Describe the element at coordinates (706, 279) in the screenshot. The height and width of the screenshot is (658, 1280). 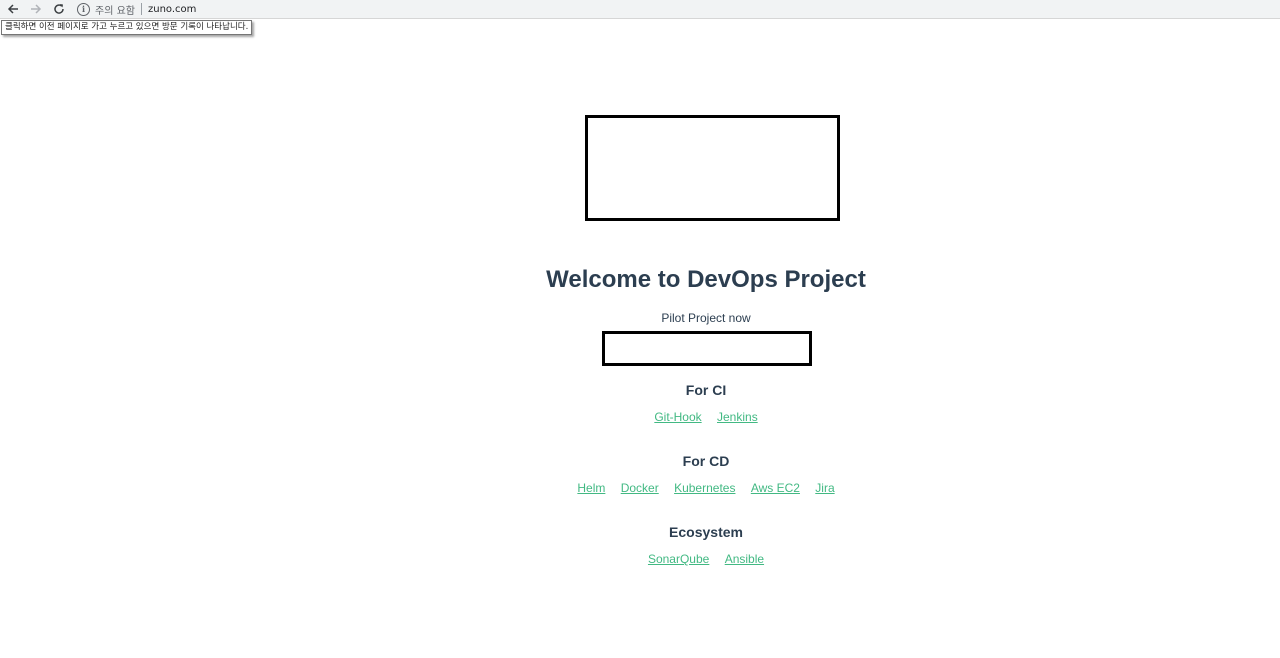
I see `page-title: Welcome to DevOps Project` at that location.